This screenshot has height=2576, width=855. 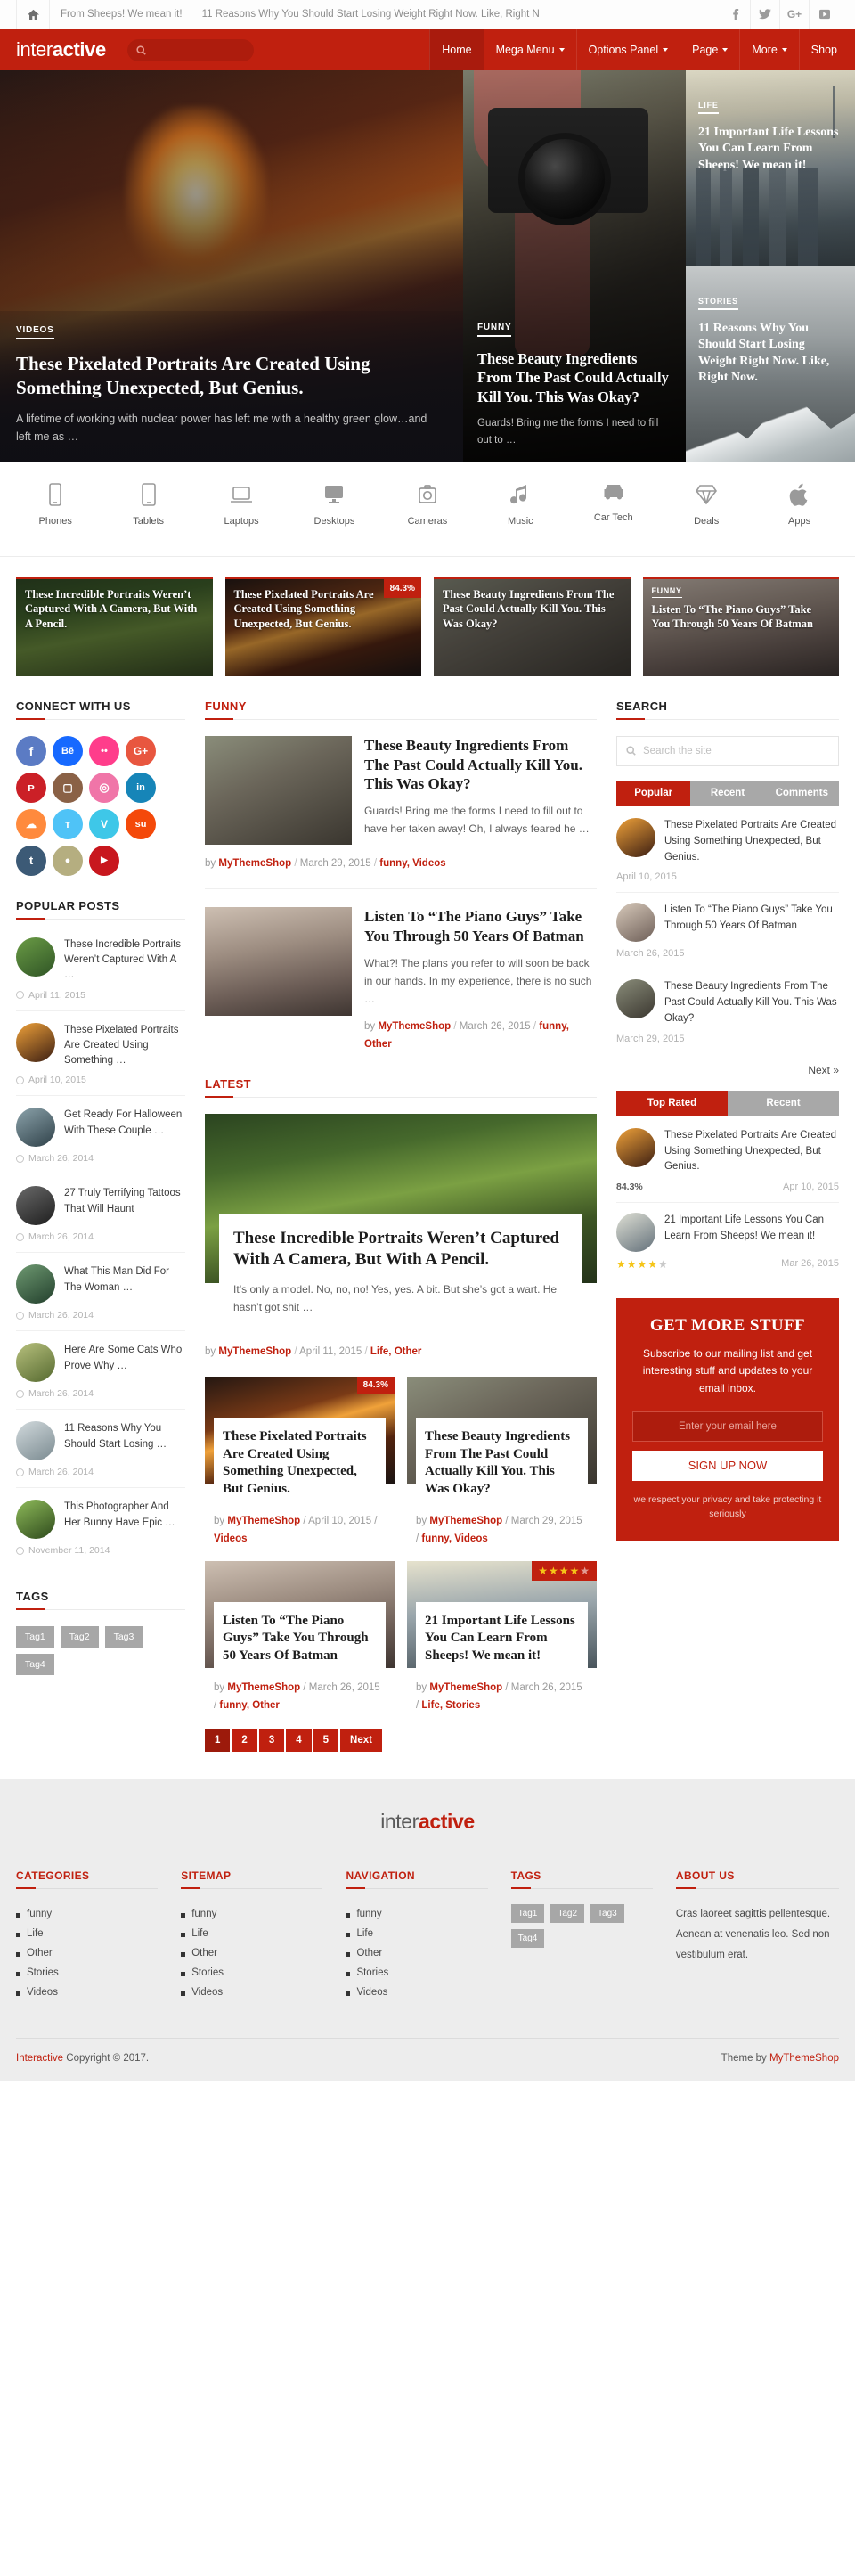 I want to click on home-icon, so click(x=33, y=14).